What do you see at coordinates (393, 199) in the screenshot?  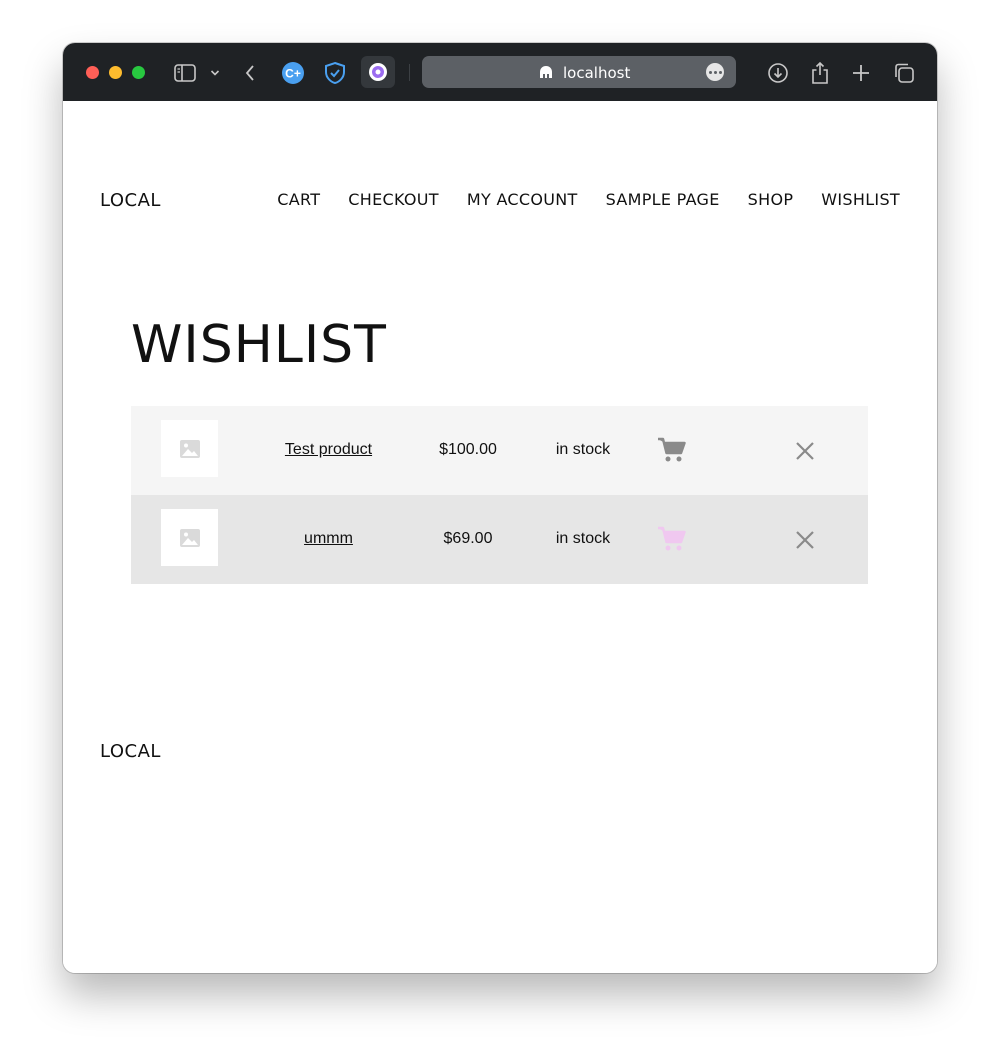 I see `nav-item-checkout: CHECKOUT` at bounding box center [393, 199].